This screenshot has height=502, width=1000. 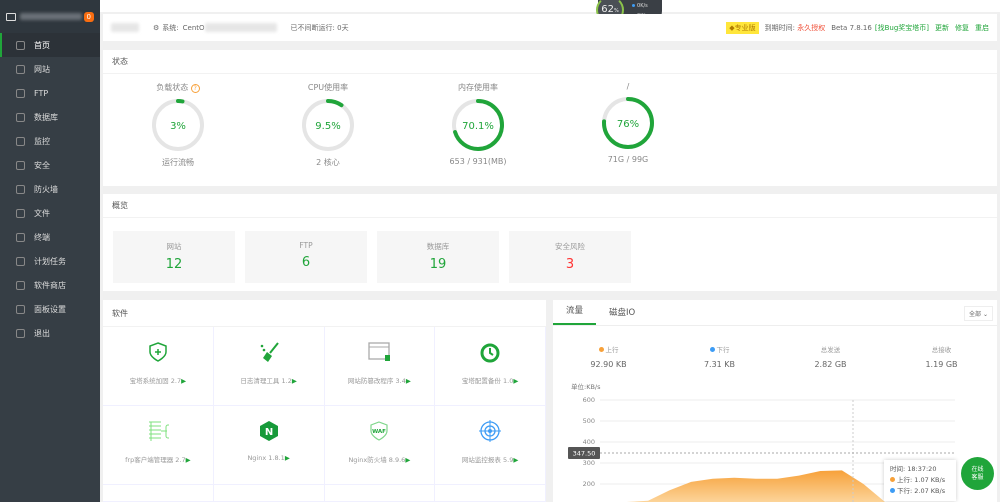 What do you see at coordinates (88, 16) in the screenshot?
I see `message-badge: 0` at bounding box center [88, 16].